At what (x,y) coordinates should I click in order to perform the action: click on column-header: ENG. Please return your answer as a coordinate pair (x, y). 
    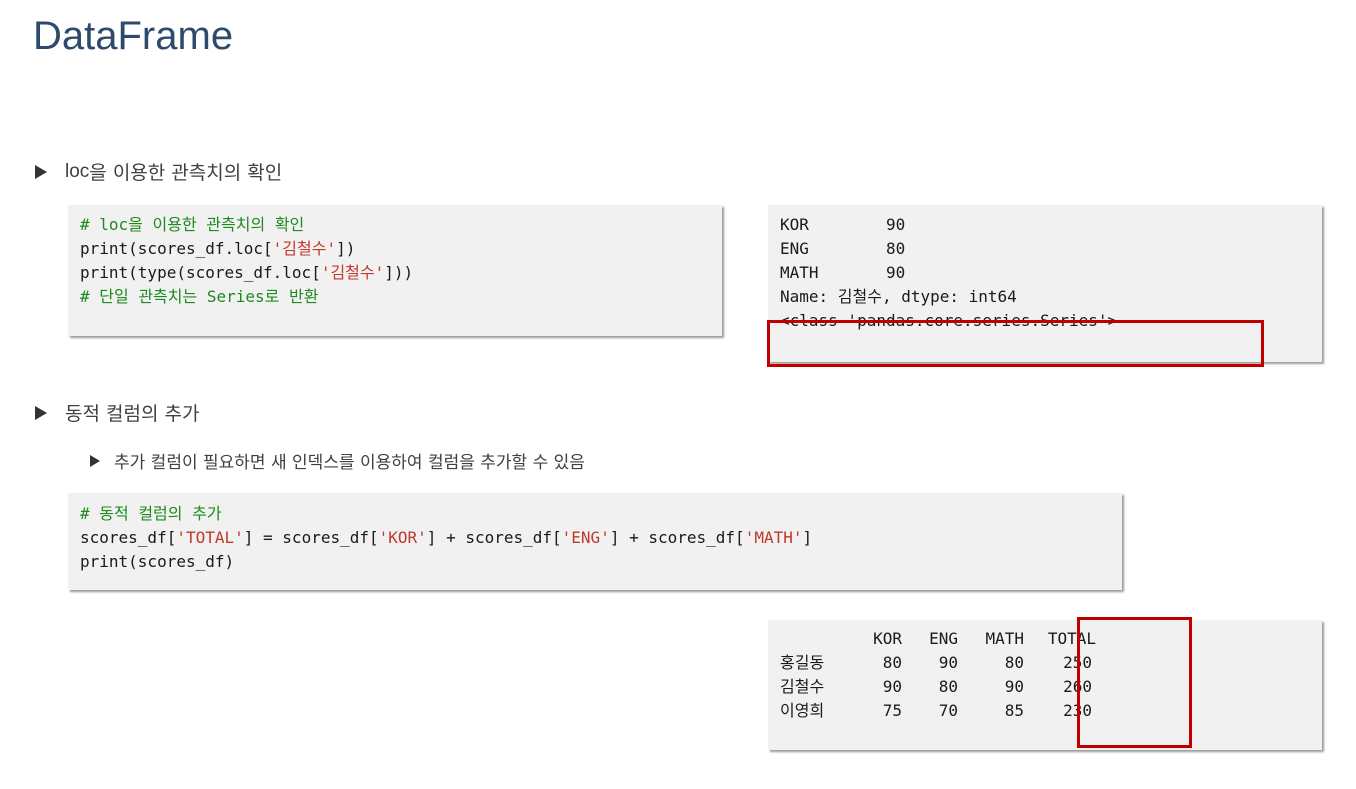
    Looking at the image, I should click on (943, 638).